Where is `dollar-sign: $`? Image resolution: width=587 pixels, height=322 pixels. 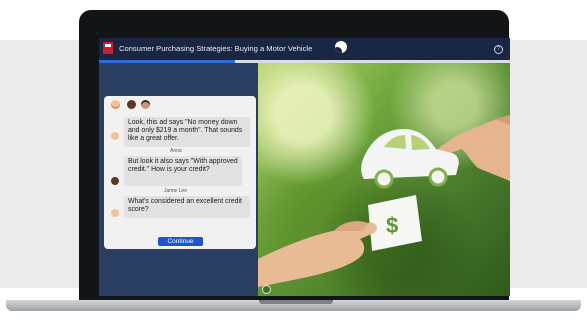 dollar-sign: $ is located at coordinates (392, 225).